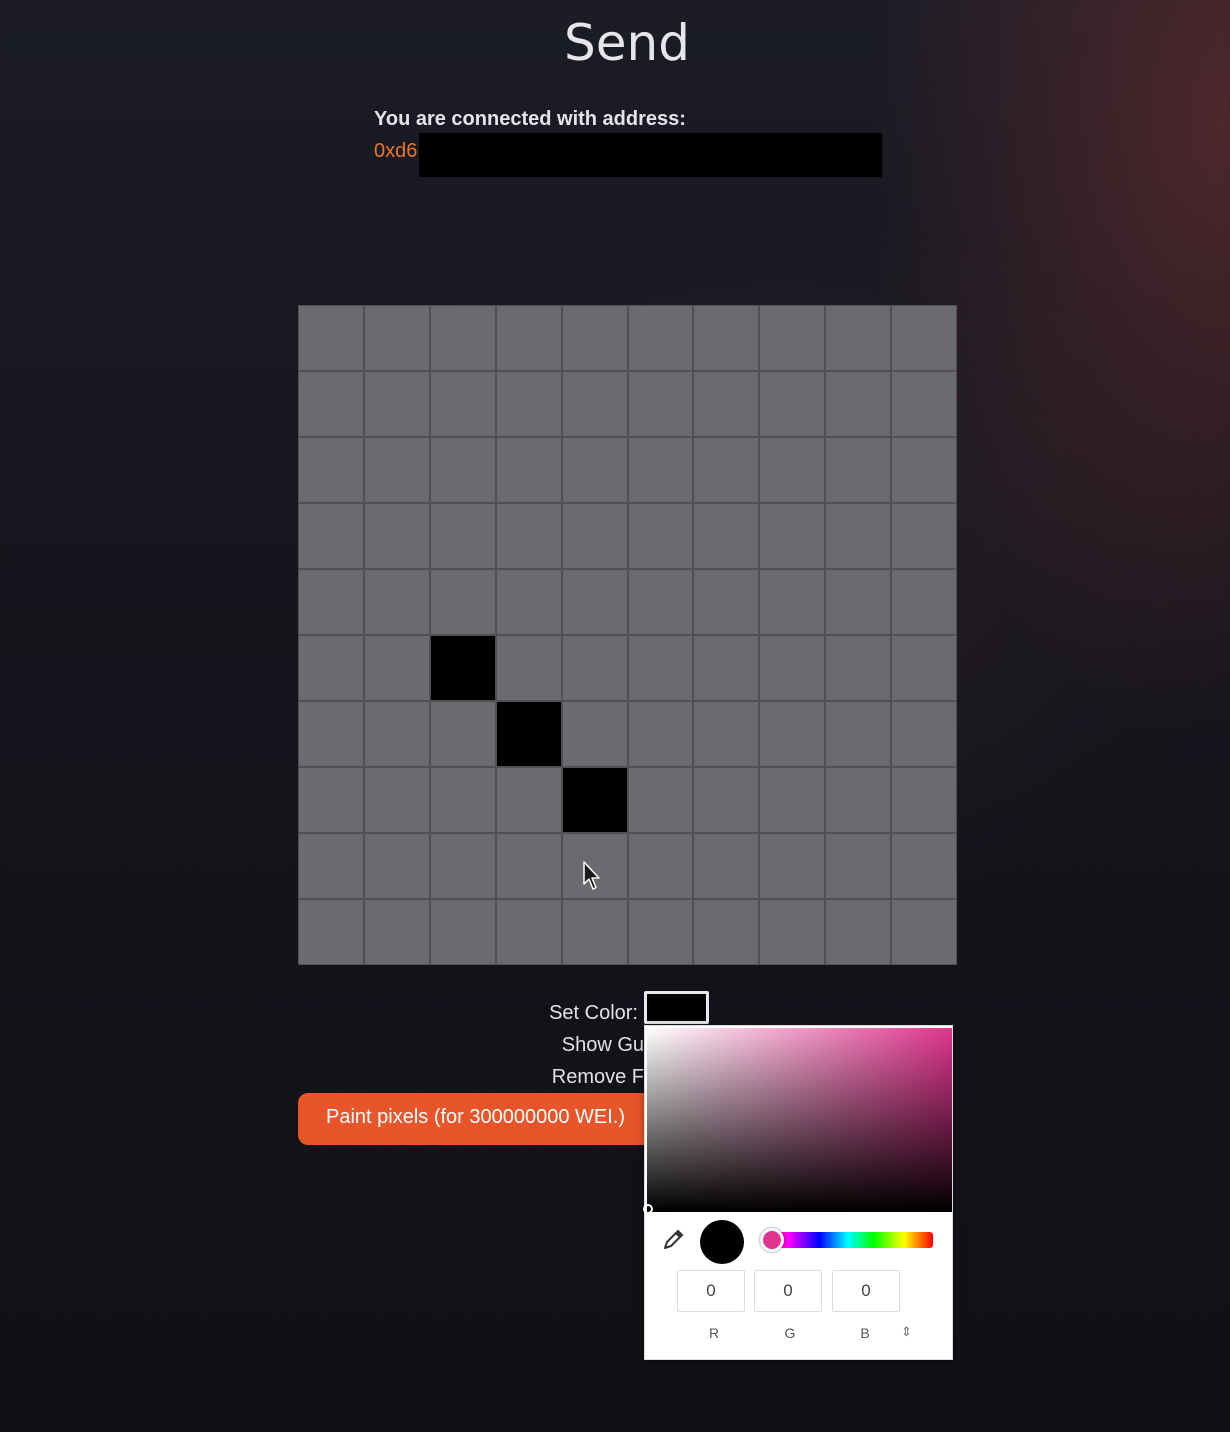 The height and width of the screenshot is (1432, 1230). Describe the element at coordinates (848, 1240) in the screenshot. I see `hue-slider` at that location.